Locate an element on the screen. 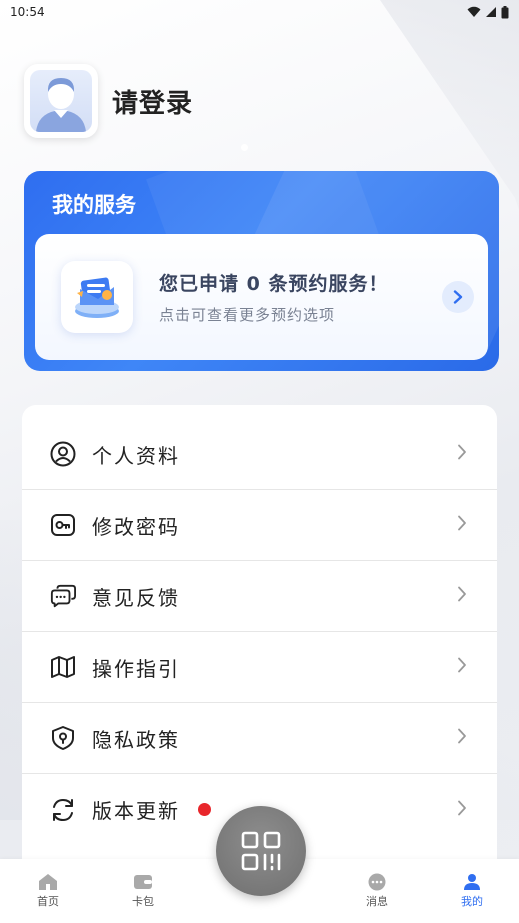 Image resolution: width=519 pixels, height=923 pixels. wifi-icon is located at coordinates (474, 11).